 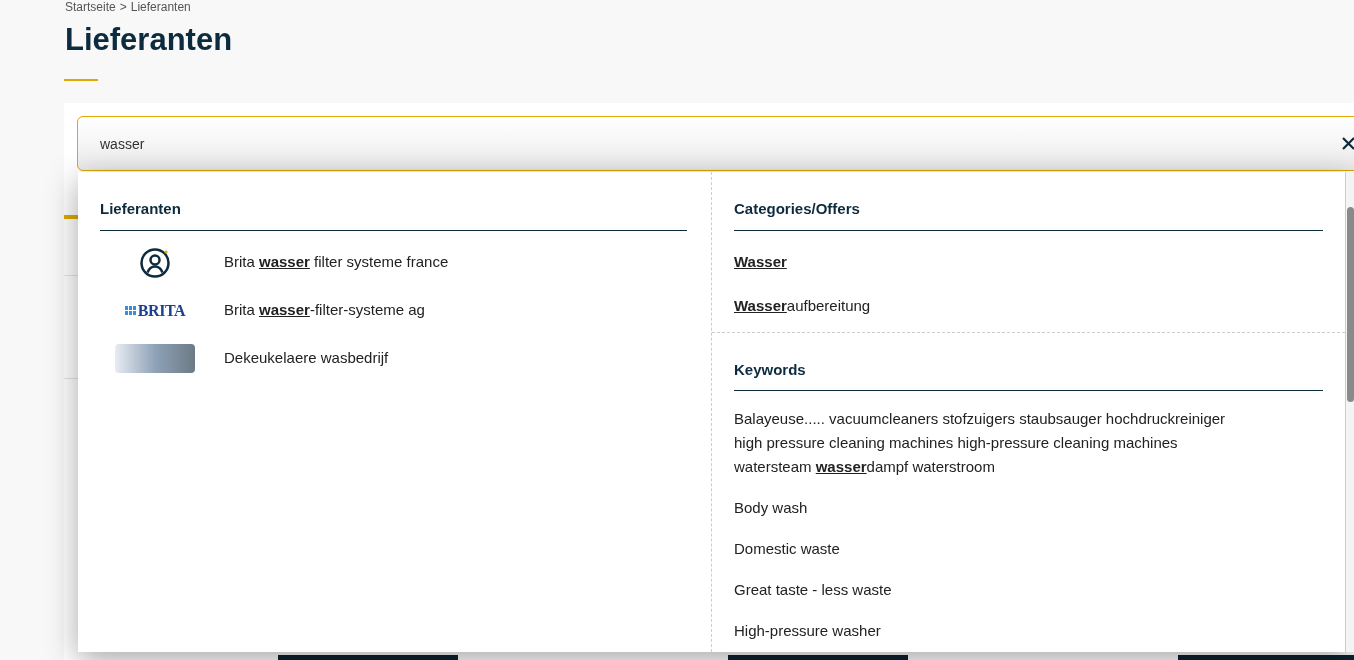 I want to click on breadcrumb-current: Lieferanten, so click(x=160, y=7).